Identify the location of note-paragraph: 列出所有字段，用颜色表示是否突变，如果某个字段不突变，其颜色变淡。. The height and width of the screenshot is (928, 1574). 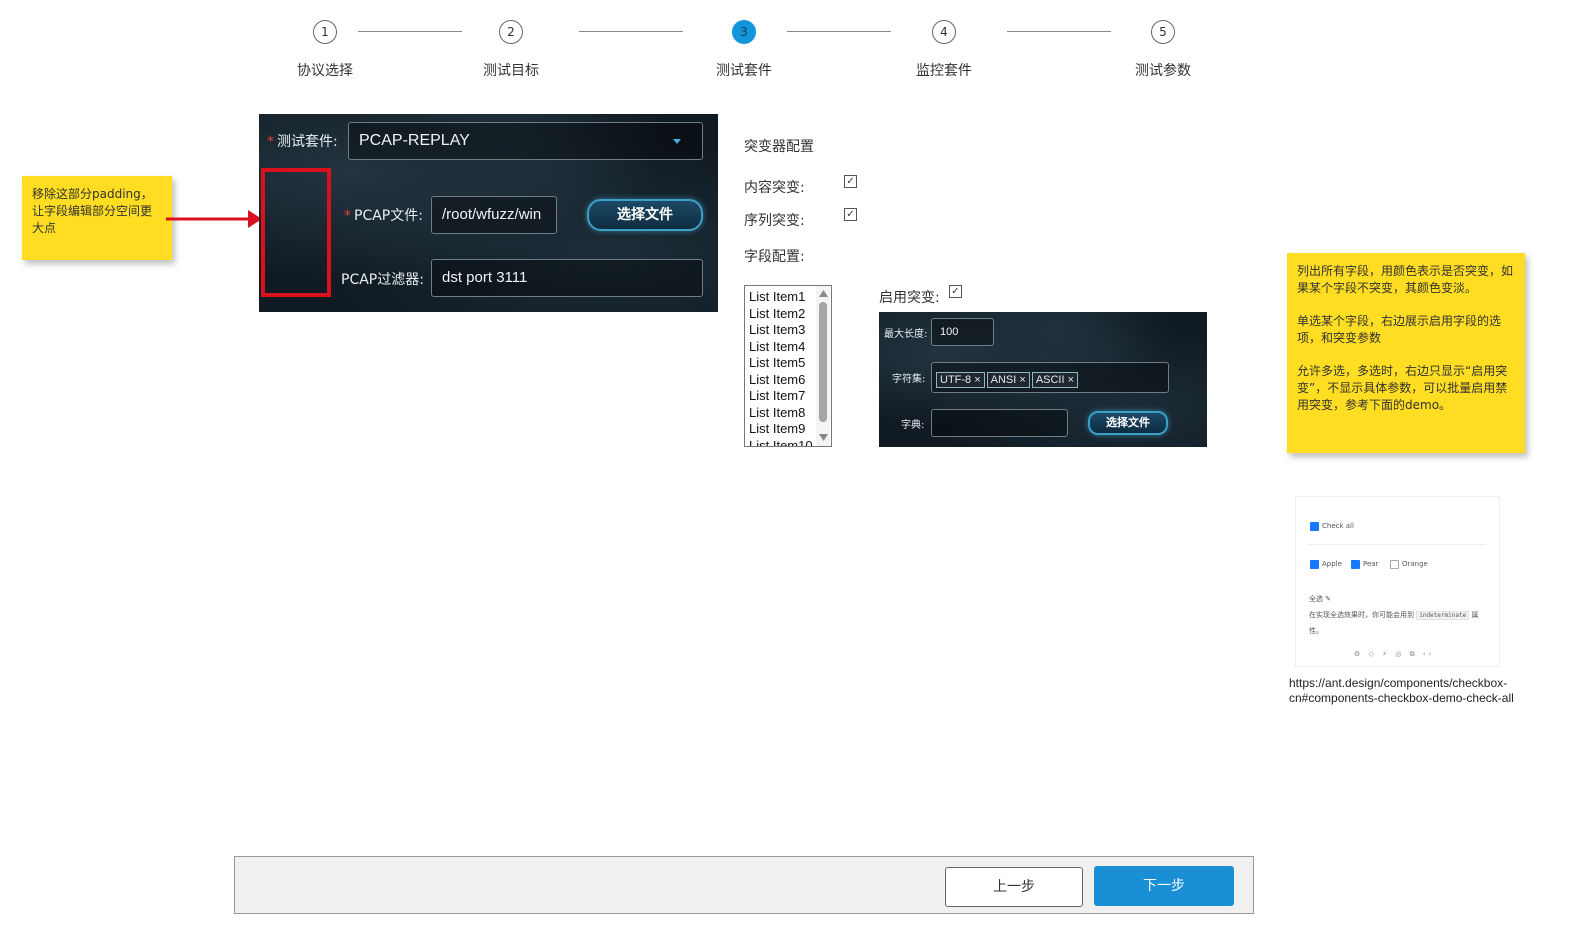
(1405, 279).